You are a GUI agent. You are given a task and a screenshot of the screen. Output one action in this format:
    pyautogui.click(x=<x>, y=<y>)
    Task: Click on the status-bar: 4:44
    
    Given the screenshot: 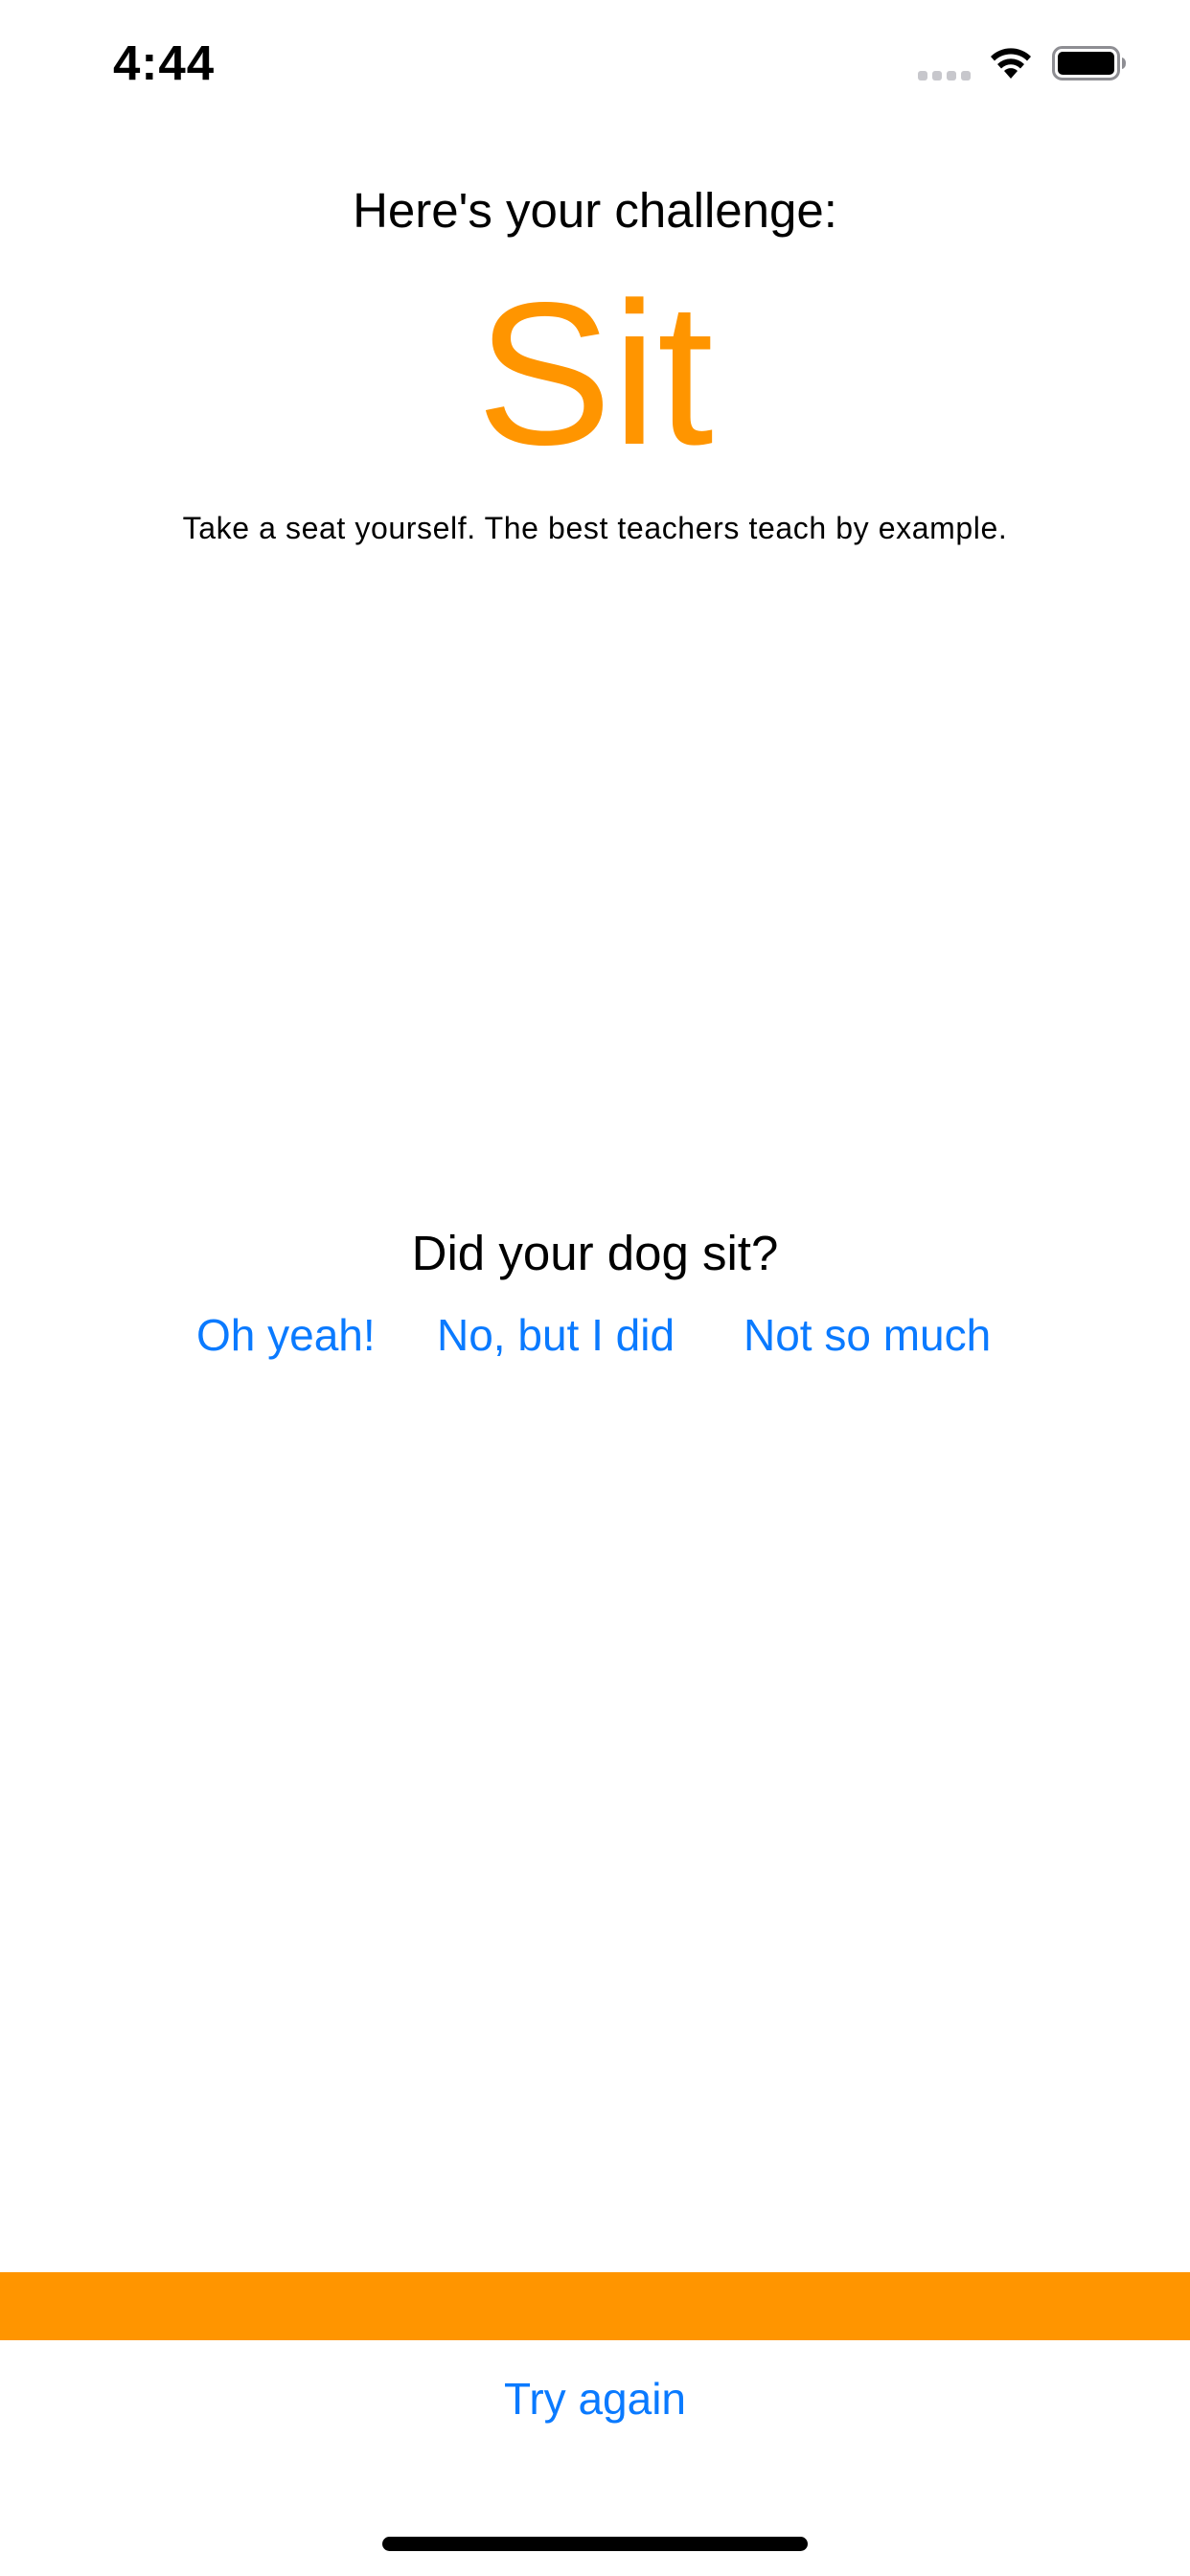 What is the action you would take?
    pyautogui.click(x=595, y=67)
    